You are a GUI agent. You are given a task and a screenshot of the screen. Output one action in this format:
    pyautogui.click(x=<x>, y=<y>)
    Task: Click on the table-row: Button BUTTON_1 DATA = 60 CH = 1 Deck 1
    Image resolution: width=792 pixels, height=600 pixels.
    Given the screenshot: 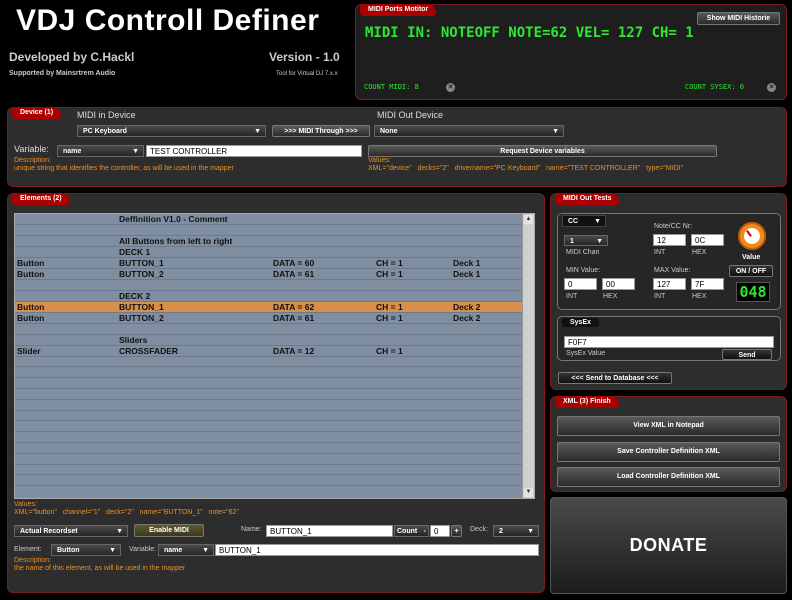 What is the action you would take?
    pyautogui.click(x=274, y=263)
    